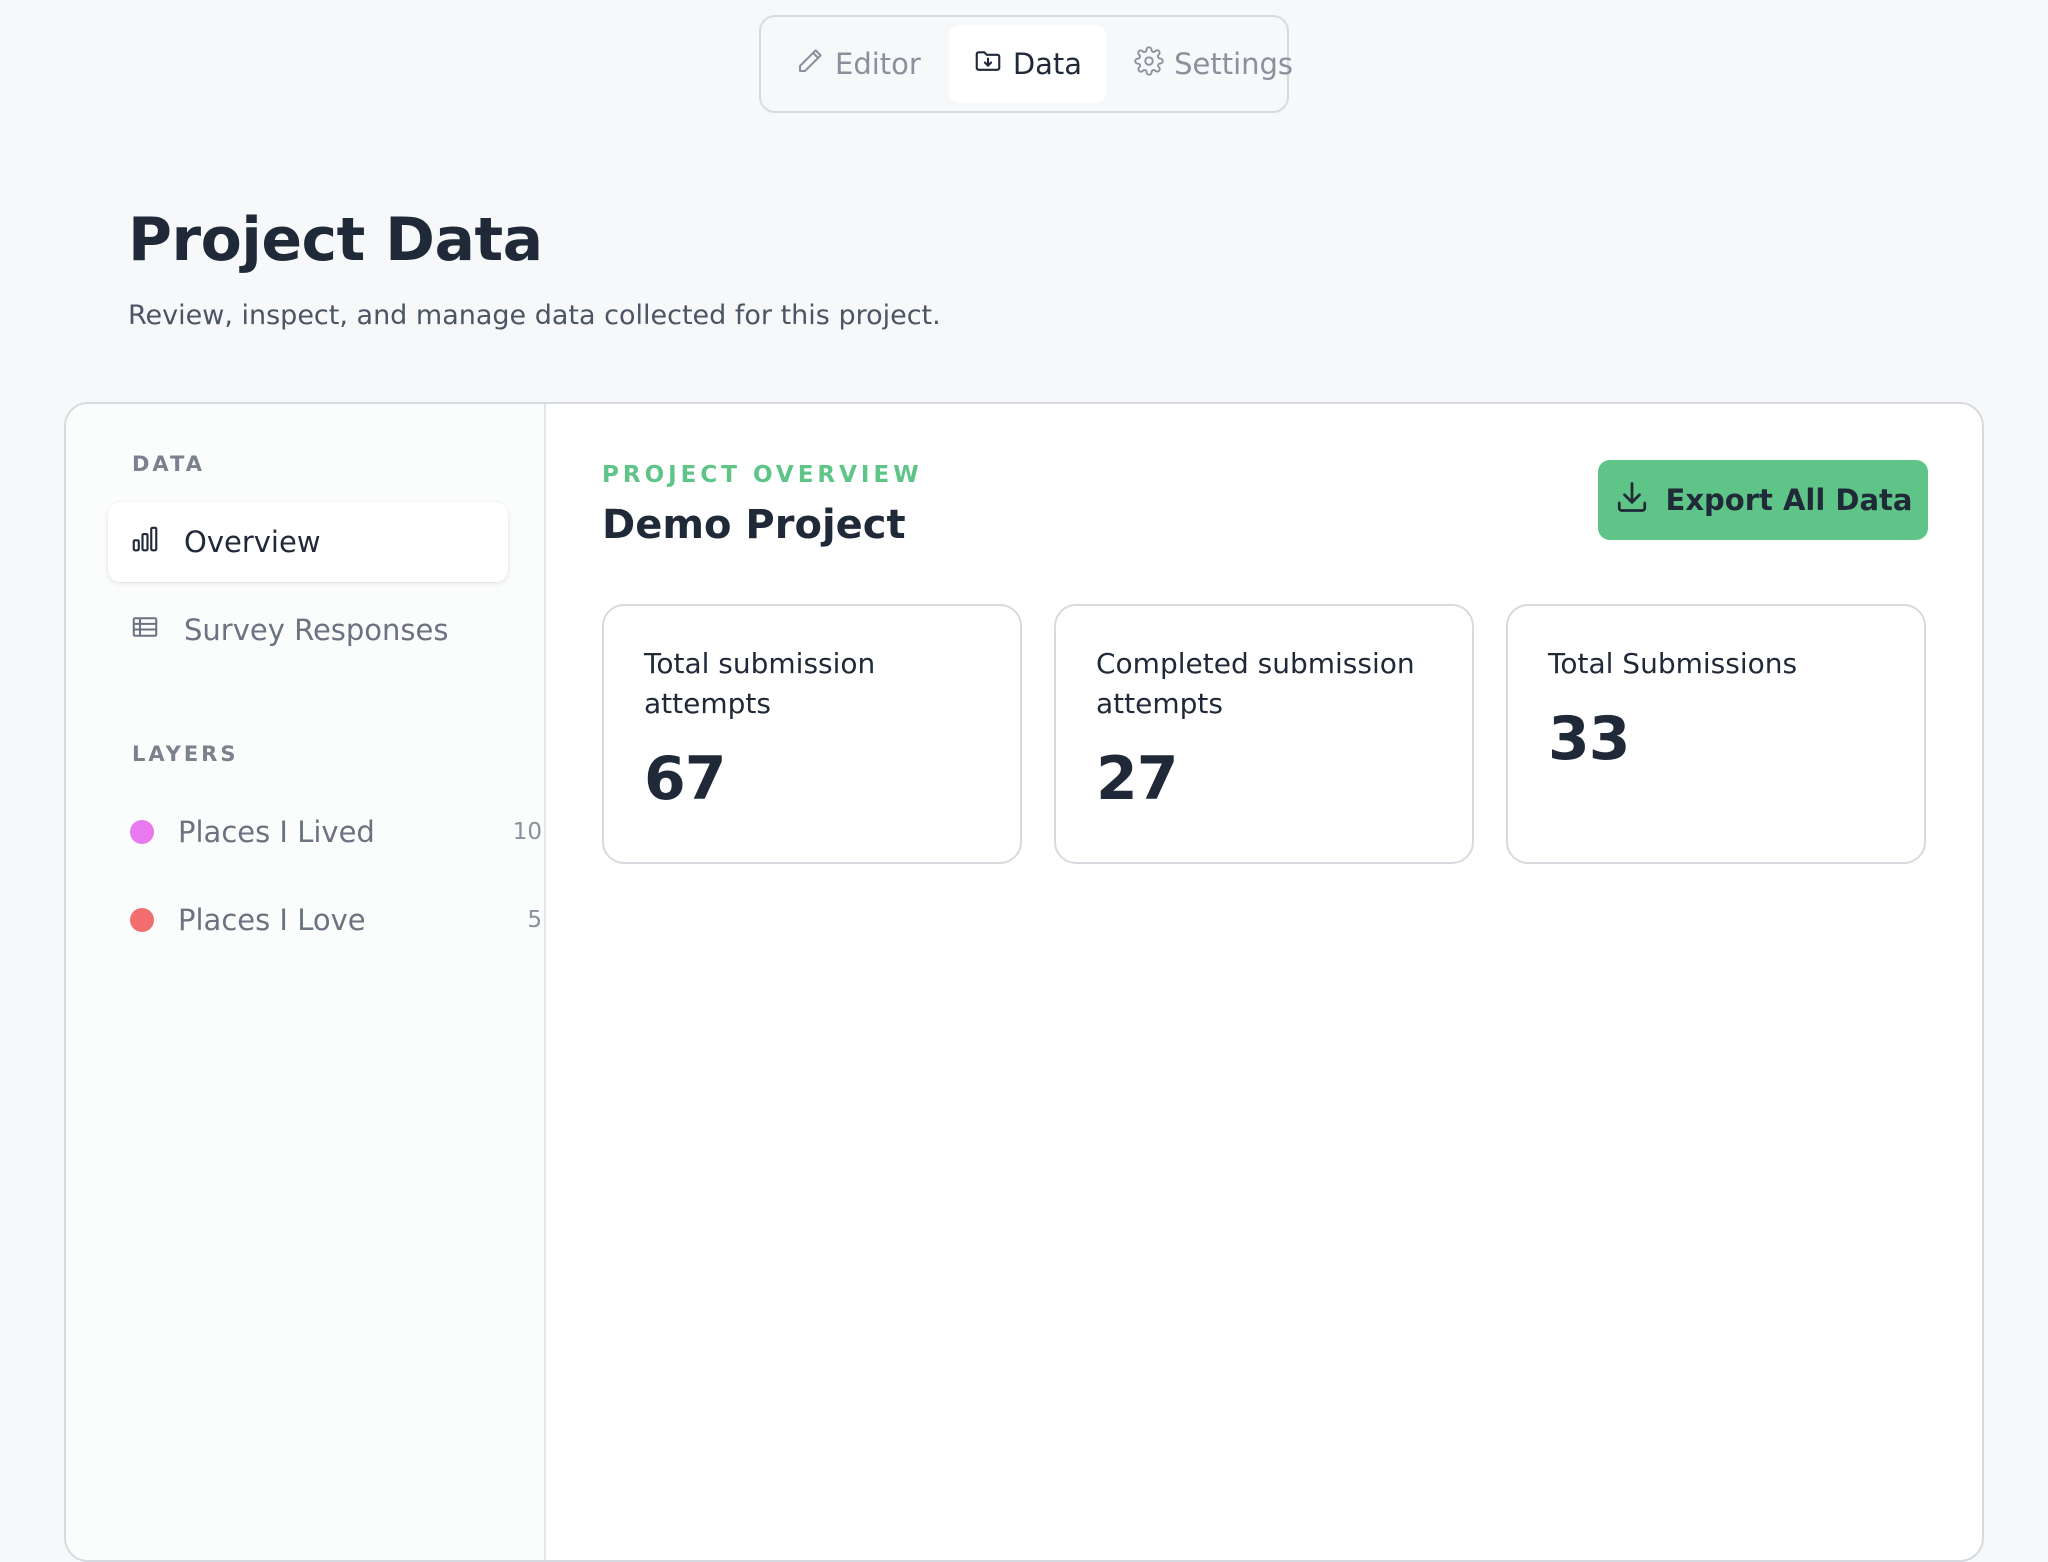  What do you see at coordinates (760, 683) in the screenshot?
I see `stat-label: Total submission attempts` at bounding box center [760, 683].